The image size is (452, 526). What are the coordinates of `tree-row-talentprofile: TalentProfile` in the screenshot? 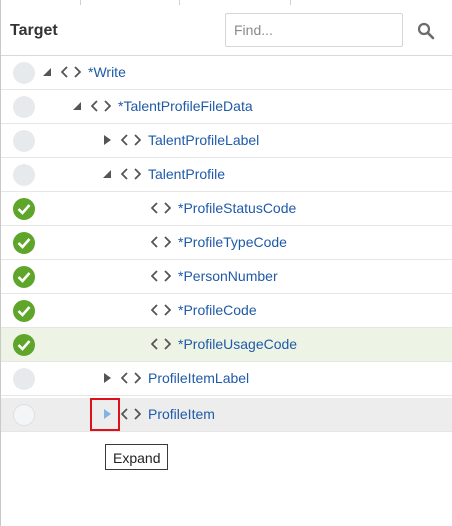 It's located at (226, 175).